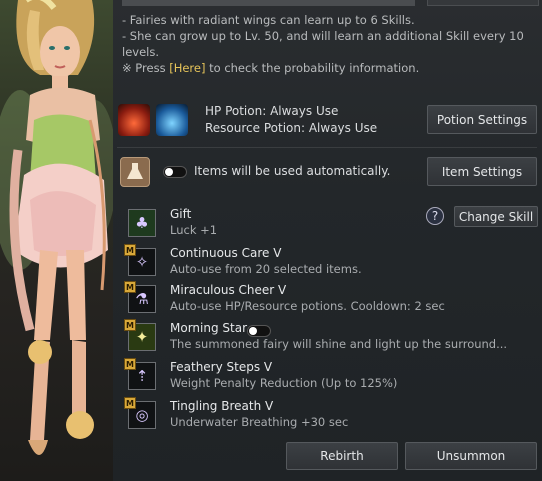 The height and width of the screenshot is (481, 542). What do you see at coordinates (284, 383) in the screenshot?
I see `skill-desc: Weight Penalty Reduction (Up to 125%)` at bounding box center [284, 383].